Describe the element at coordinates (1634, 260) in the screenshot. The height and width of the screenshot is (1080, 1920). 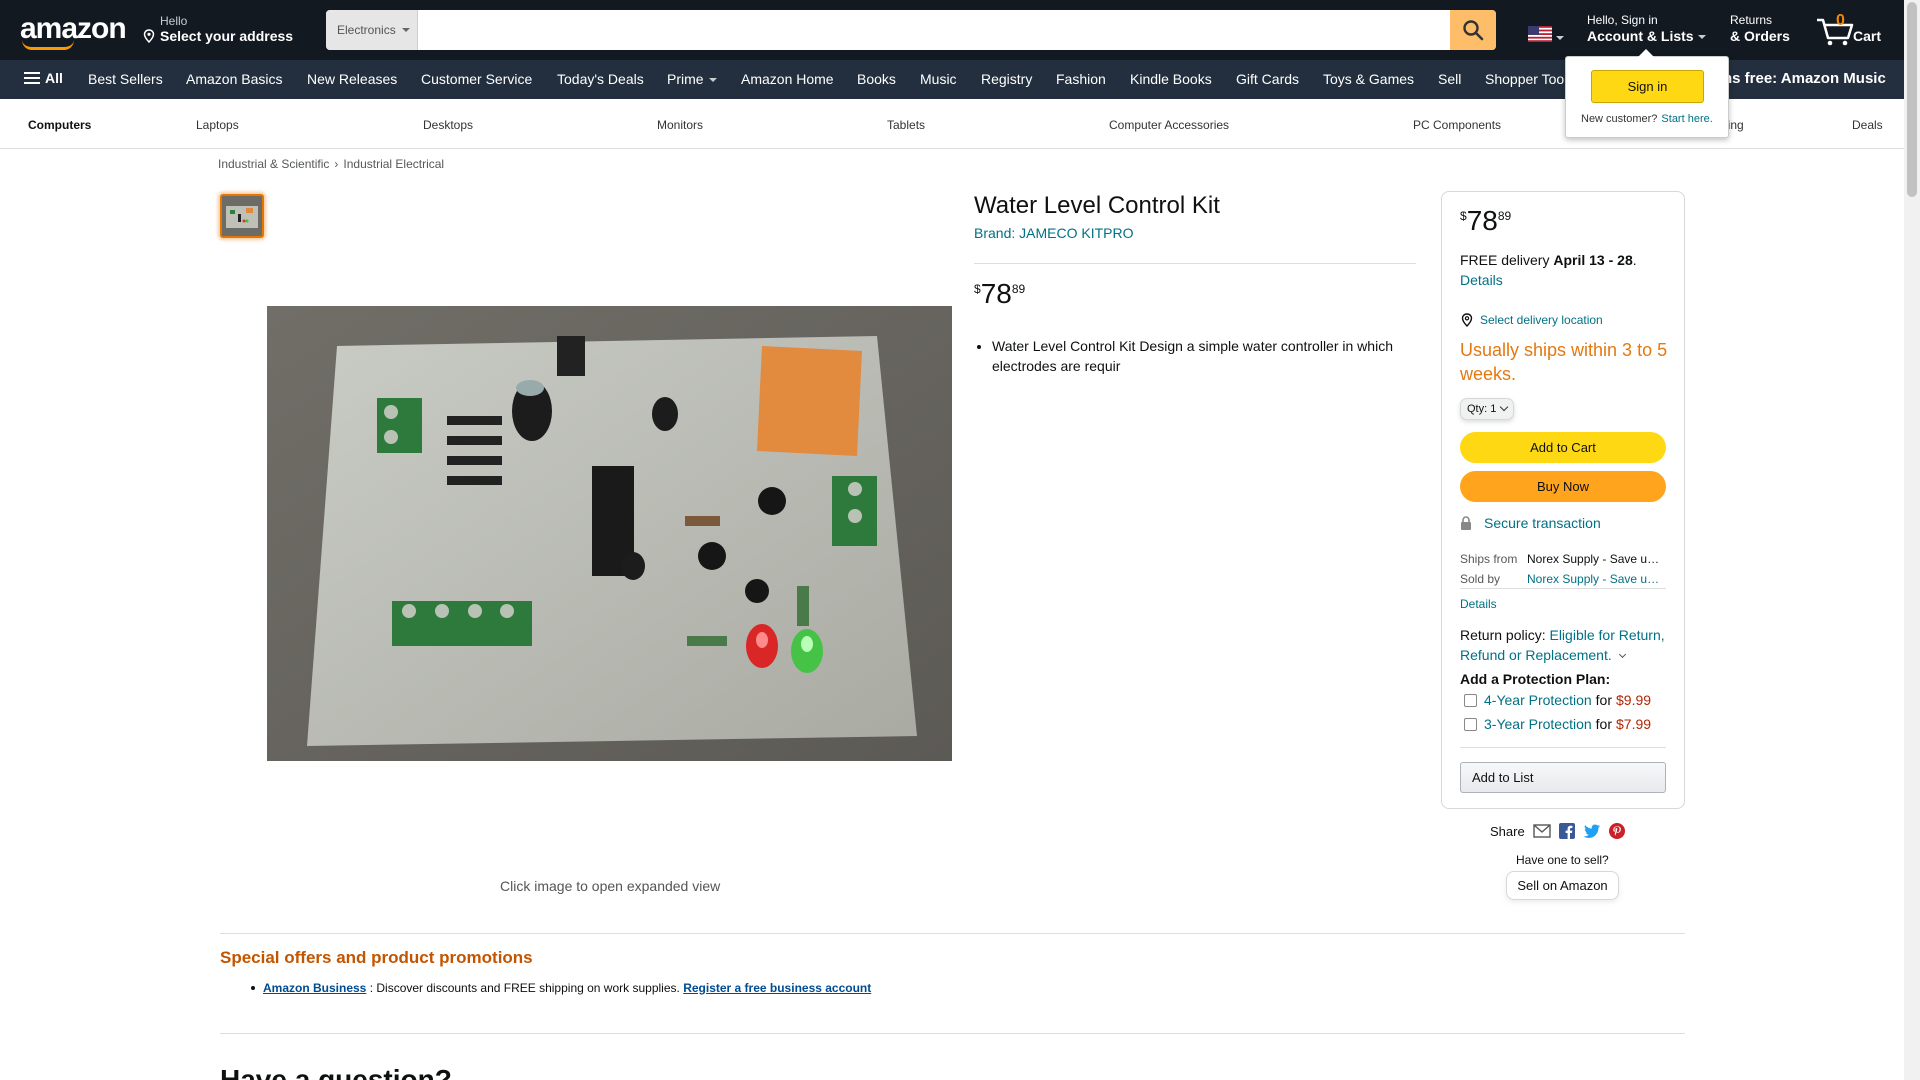
I see `delivery-suffix: .` at that location.